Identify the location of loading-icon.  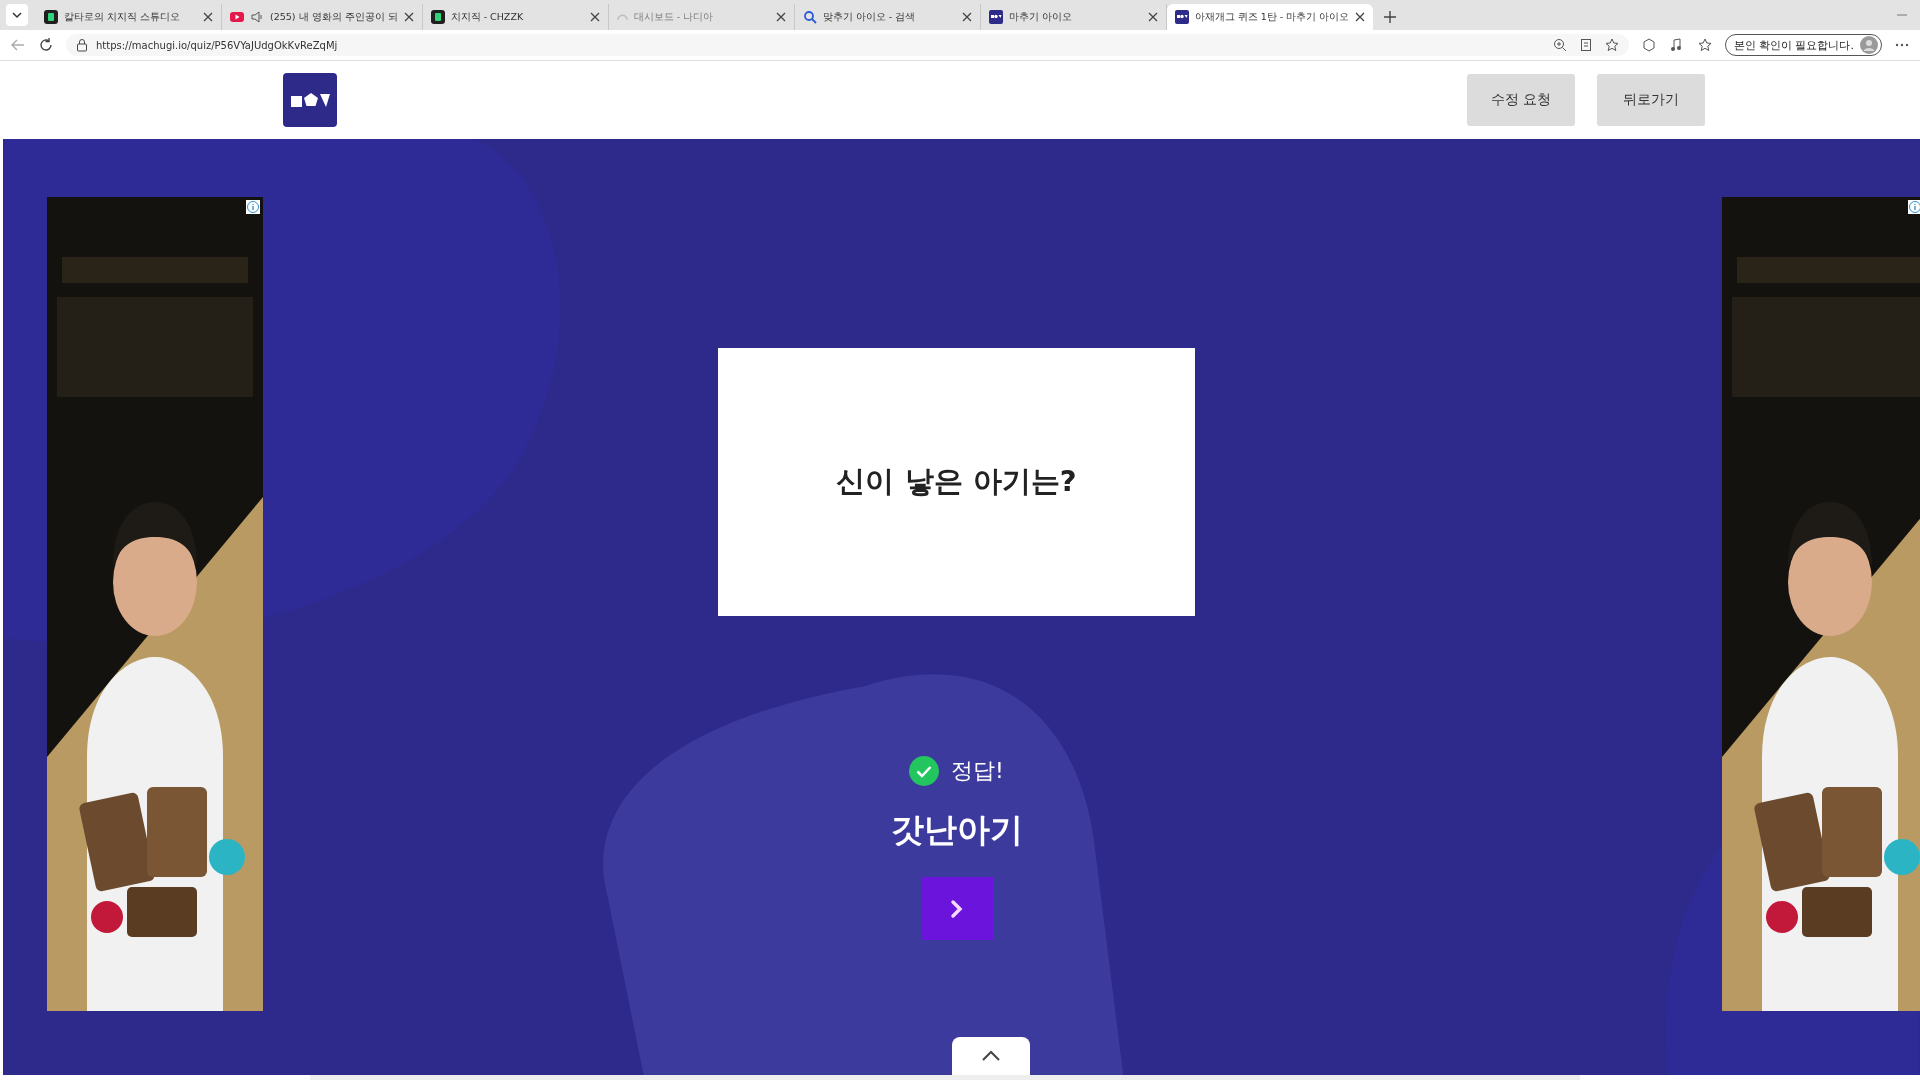
(622, 17).